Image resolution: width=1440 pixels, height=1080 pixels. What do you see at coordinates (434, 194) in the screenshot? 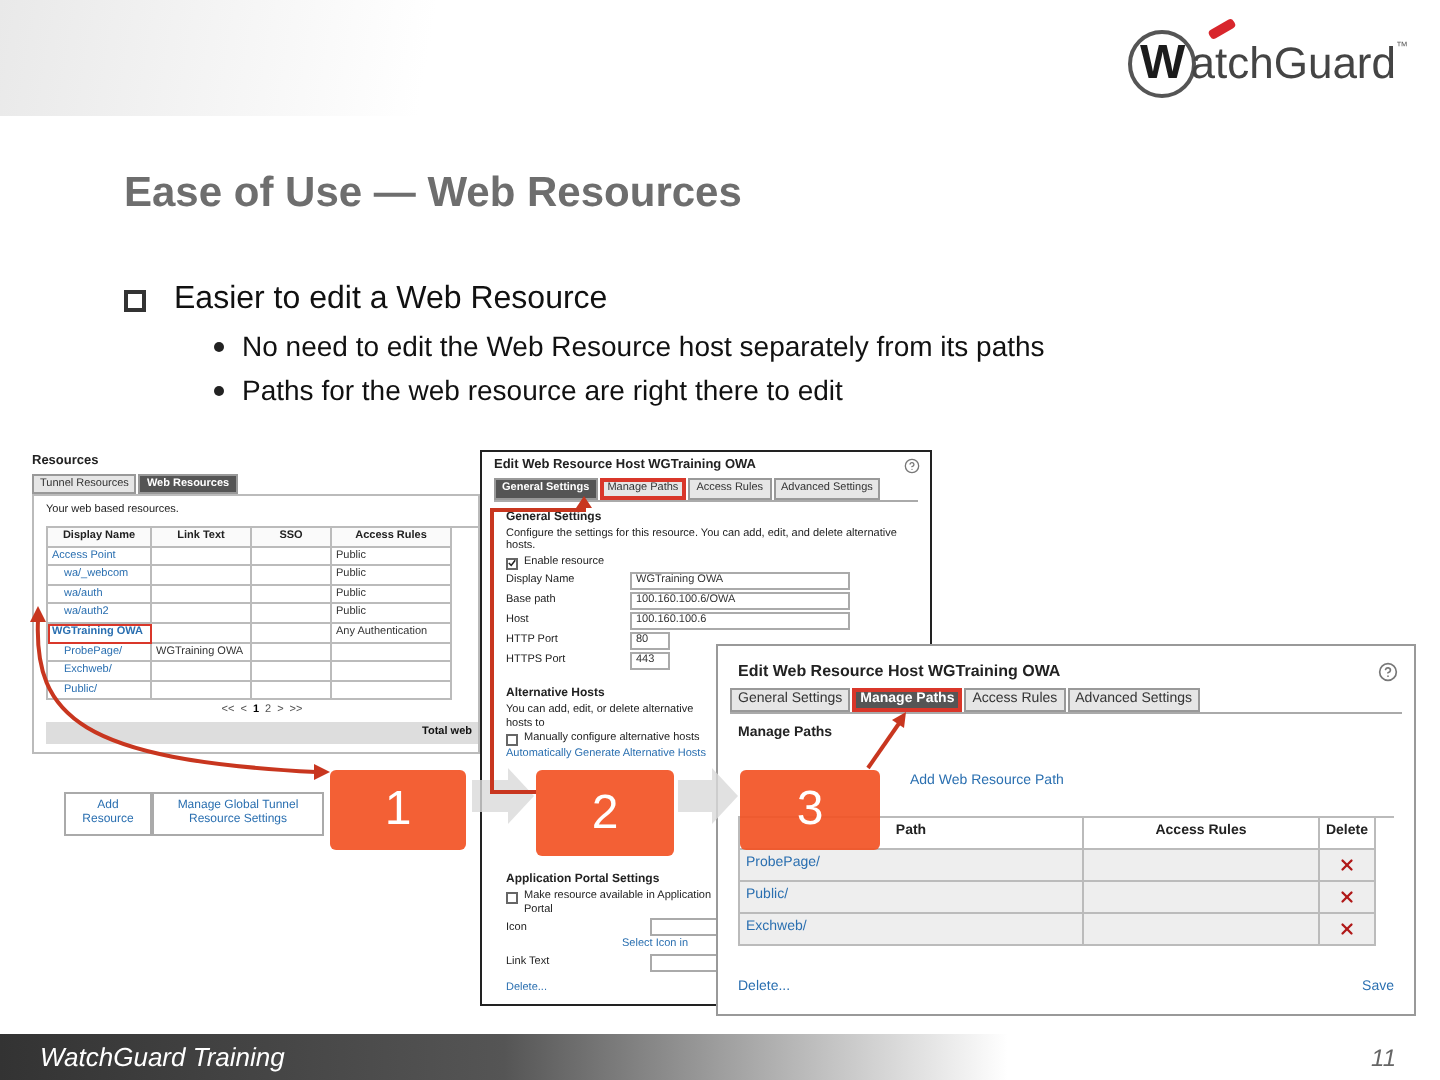
I see `slide-title: Ease of Use — Web Resources` at bounding box center [434, 194].